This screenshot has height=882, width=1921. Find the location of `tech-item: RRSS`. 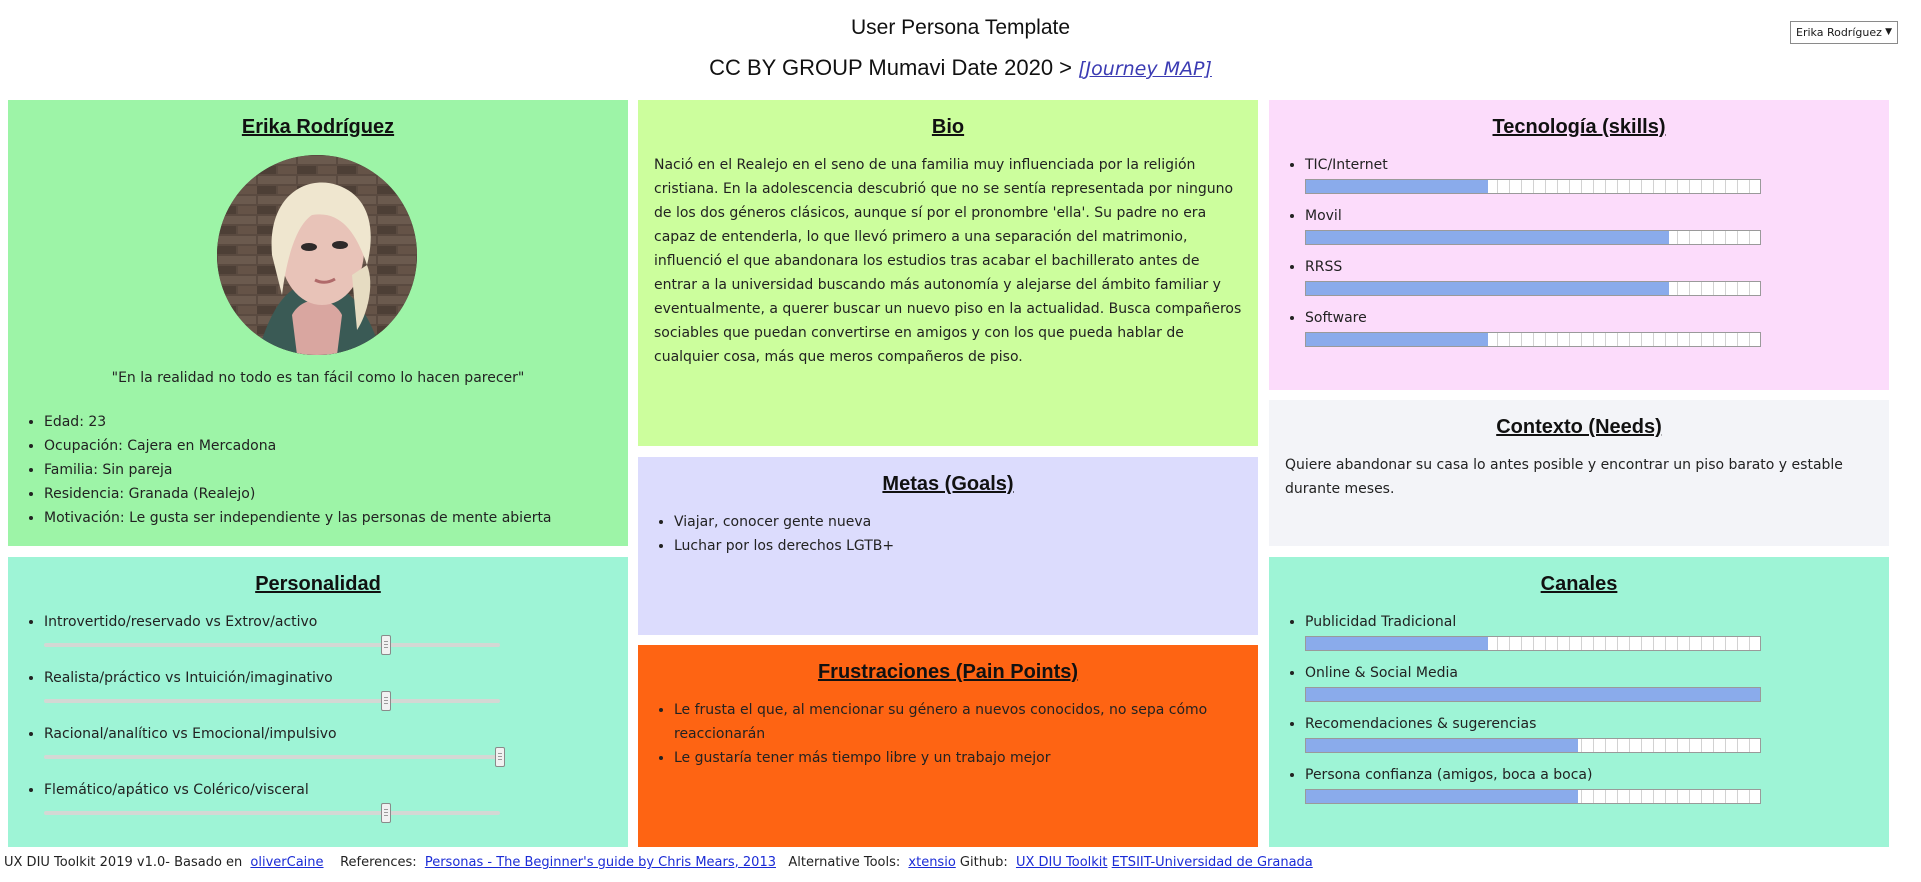

tech-item: RRSS is located at coordinates (1589, 275).